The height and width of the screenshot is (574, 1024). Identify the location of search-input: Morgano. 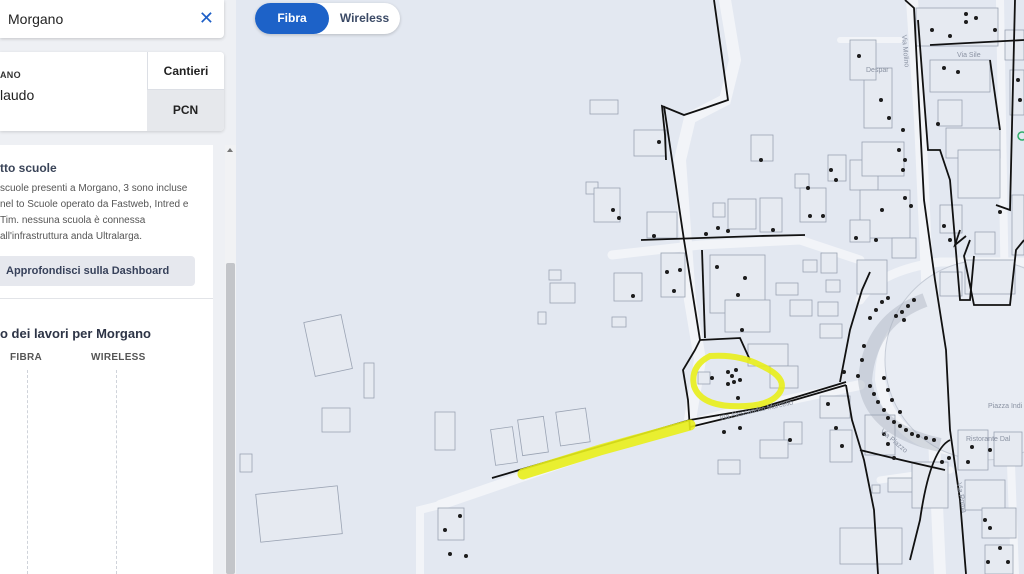
(35, 19).